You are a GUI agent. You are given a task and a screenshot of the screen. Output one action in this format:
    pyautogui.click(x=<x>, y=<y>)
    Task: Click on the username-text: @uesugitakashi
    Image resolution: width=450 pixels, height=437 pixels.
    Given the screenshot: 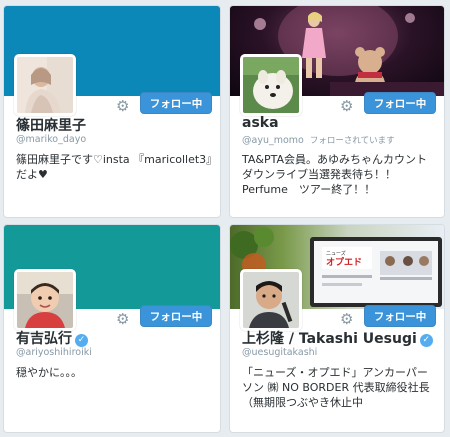 What is the action you would take?
    pyautogui.click(x=279, y=352)
    